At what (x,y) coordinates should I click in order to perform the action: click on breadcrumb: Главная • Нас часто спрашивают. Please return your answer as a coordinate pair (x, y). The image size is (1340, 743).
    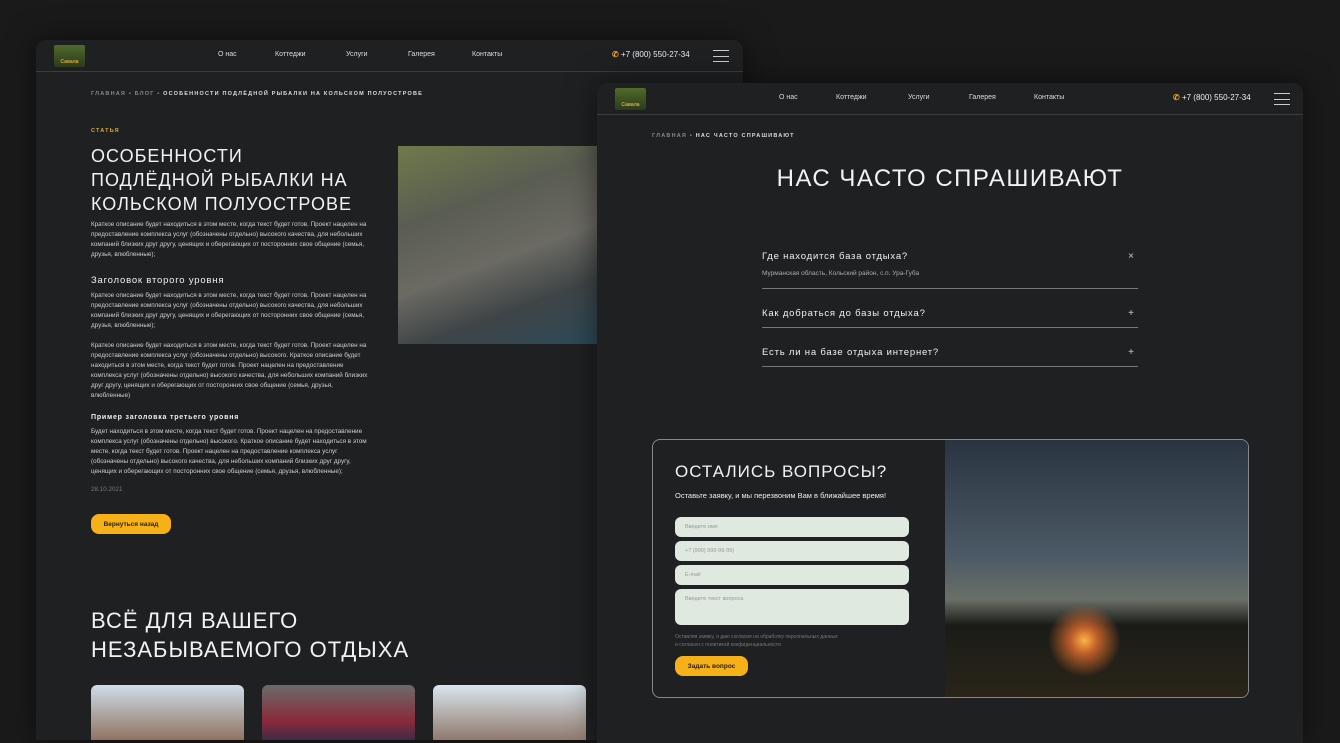
    Looking at the image, I should click on (723, 136).